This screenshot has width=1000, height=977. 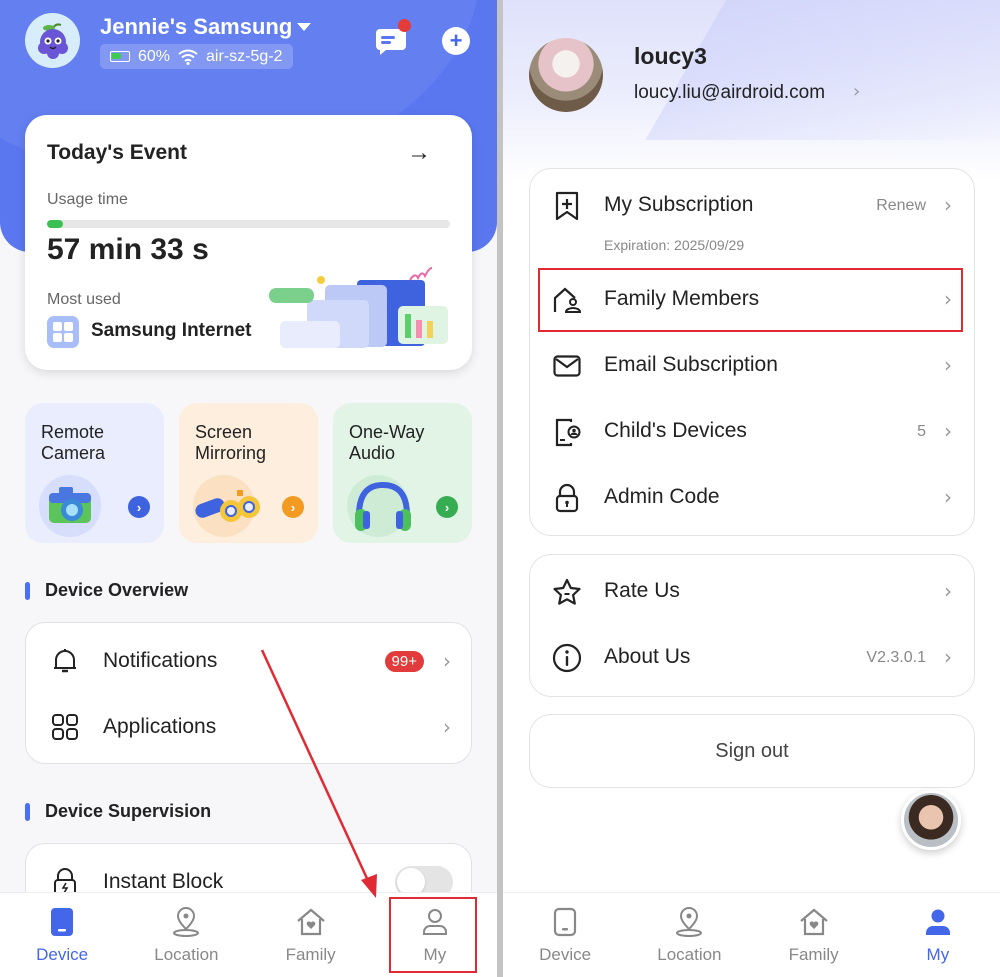 What do you see at coordinates (433, 935) in the screenshot?
I see `my-tab-highlight-box` at bounding box center [433, 935].